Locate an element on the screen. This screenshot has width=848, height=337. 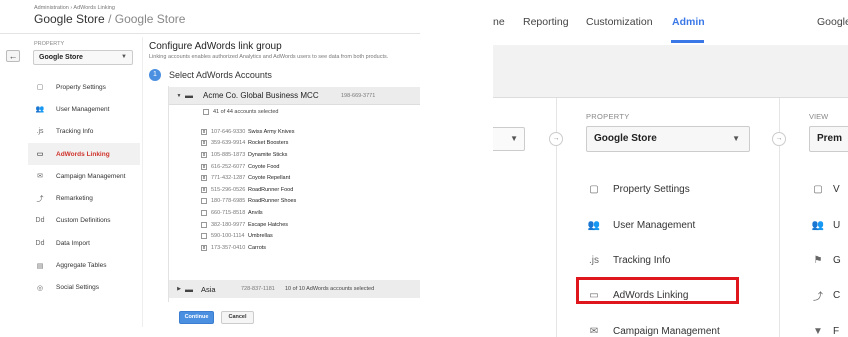
nav-item-label: Tracking Info is located at coordinates (75, 132).